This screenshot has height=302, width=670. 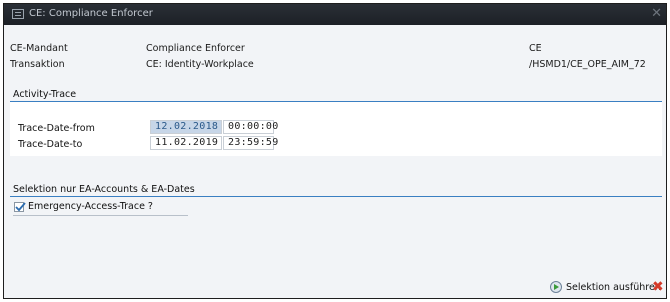 I want to click on trace-date-to-date-field: 11.02.2019, so click(x=186, y=143).